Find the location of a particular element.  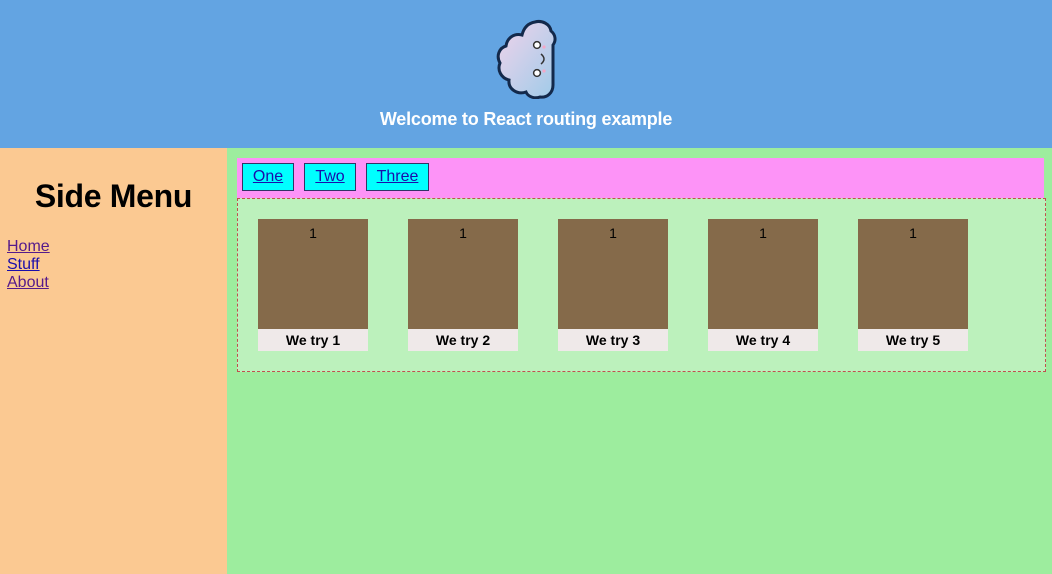

card-caption: We try 3 is located at coordinates (613, 340).